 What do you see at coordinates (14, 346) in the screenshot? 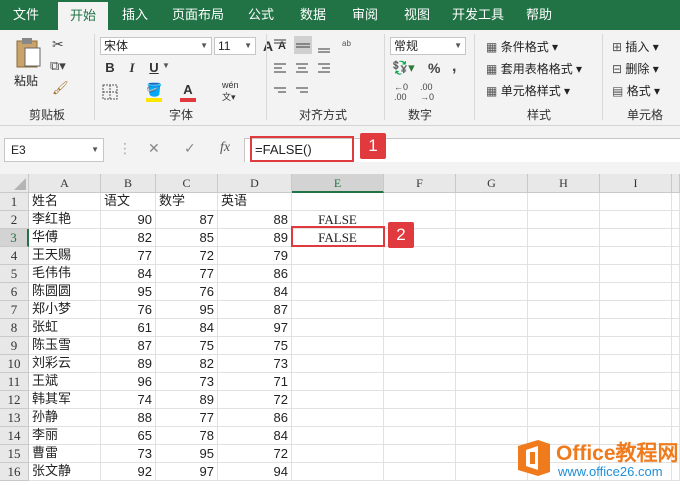
I see `row-header: 9` at bounding box center [14, 346].